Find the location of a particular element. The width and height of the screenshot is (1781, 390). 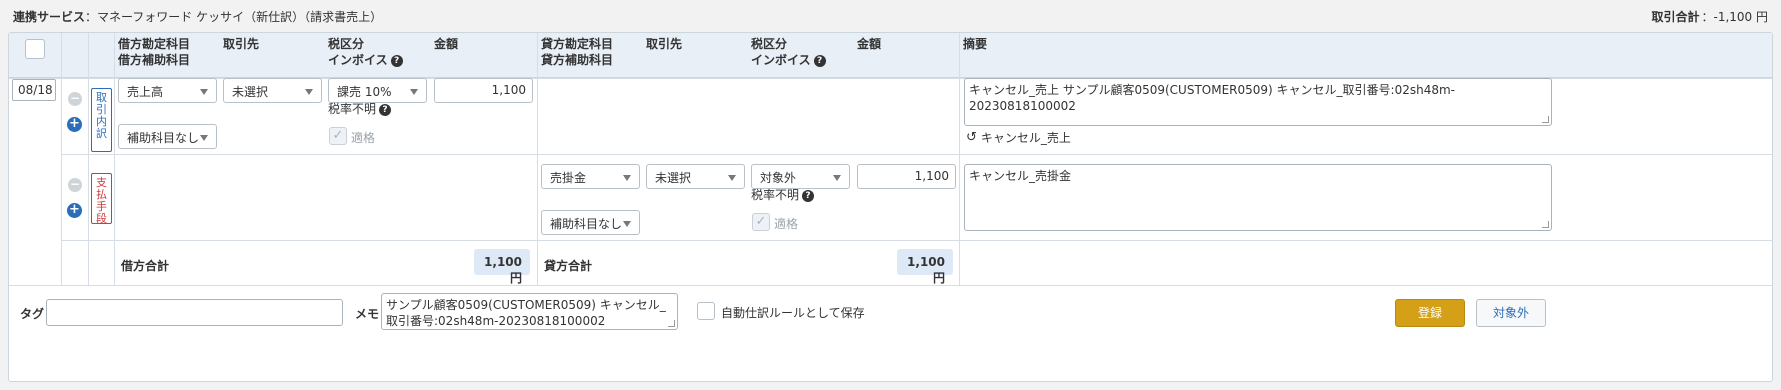

payment-method-tag: 支払手段 is located at coordinates (101, 199).